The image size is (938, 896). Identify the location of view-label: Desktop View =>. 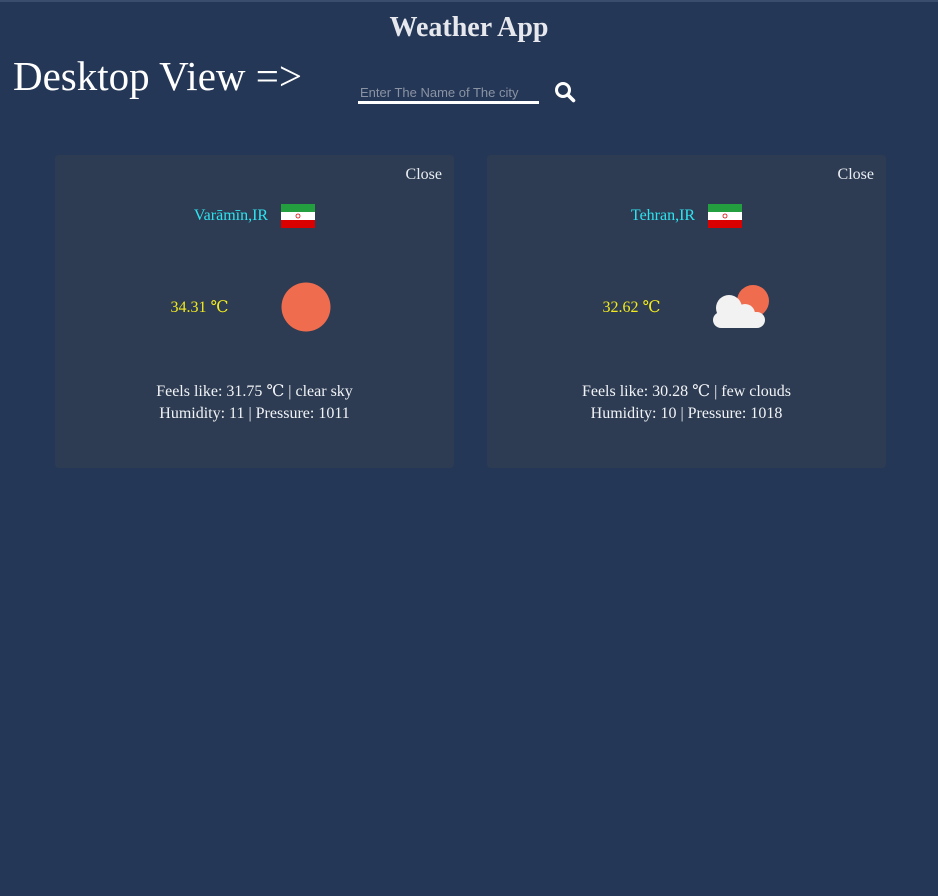
(158, 76).